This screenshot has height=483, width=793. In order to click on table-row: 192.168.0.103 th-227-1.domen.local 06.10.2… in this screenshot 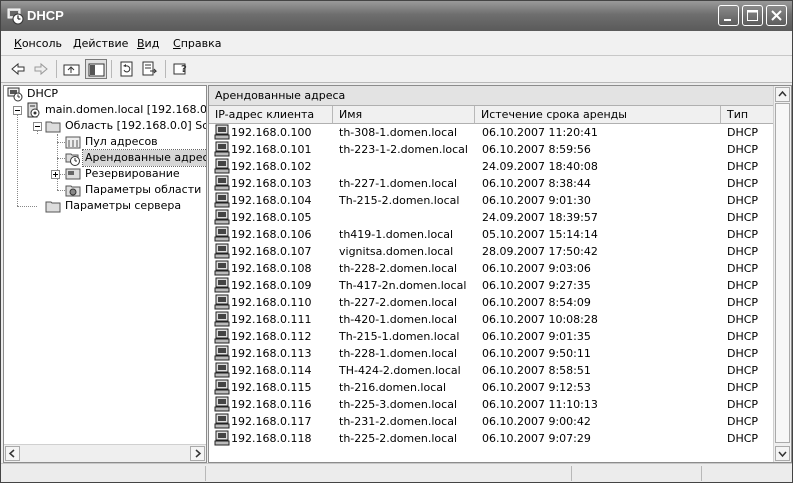, I will do `click(500, 183)`.